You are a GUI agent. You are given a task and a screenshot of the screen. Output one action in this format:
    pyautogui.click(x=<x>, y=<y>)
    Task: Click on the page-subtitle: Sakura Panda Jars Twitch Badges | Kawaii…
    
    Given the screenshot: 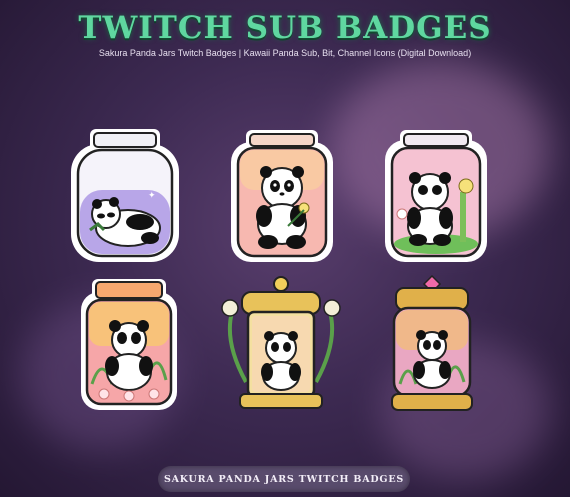 What is the action you would take?
    pyautogui.click(x=285, y=53)
    